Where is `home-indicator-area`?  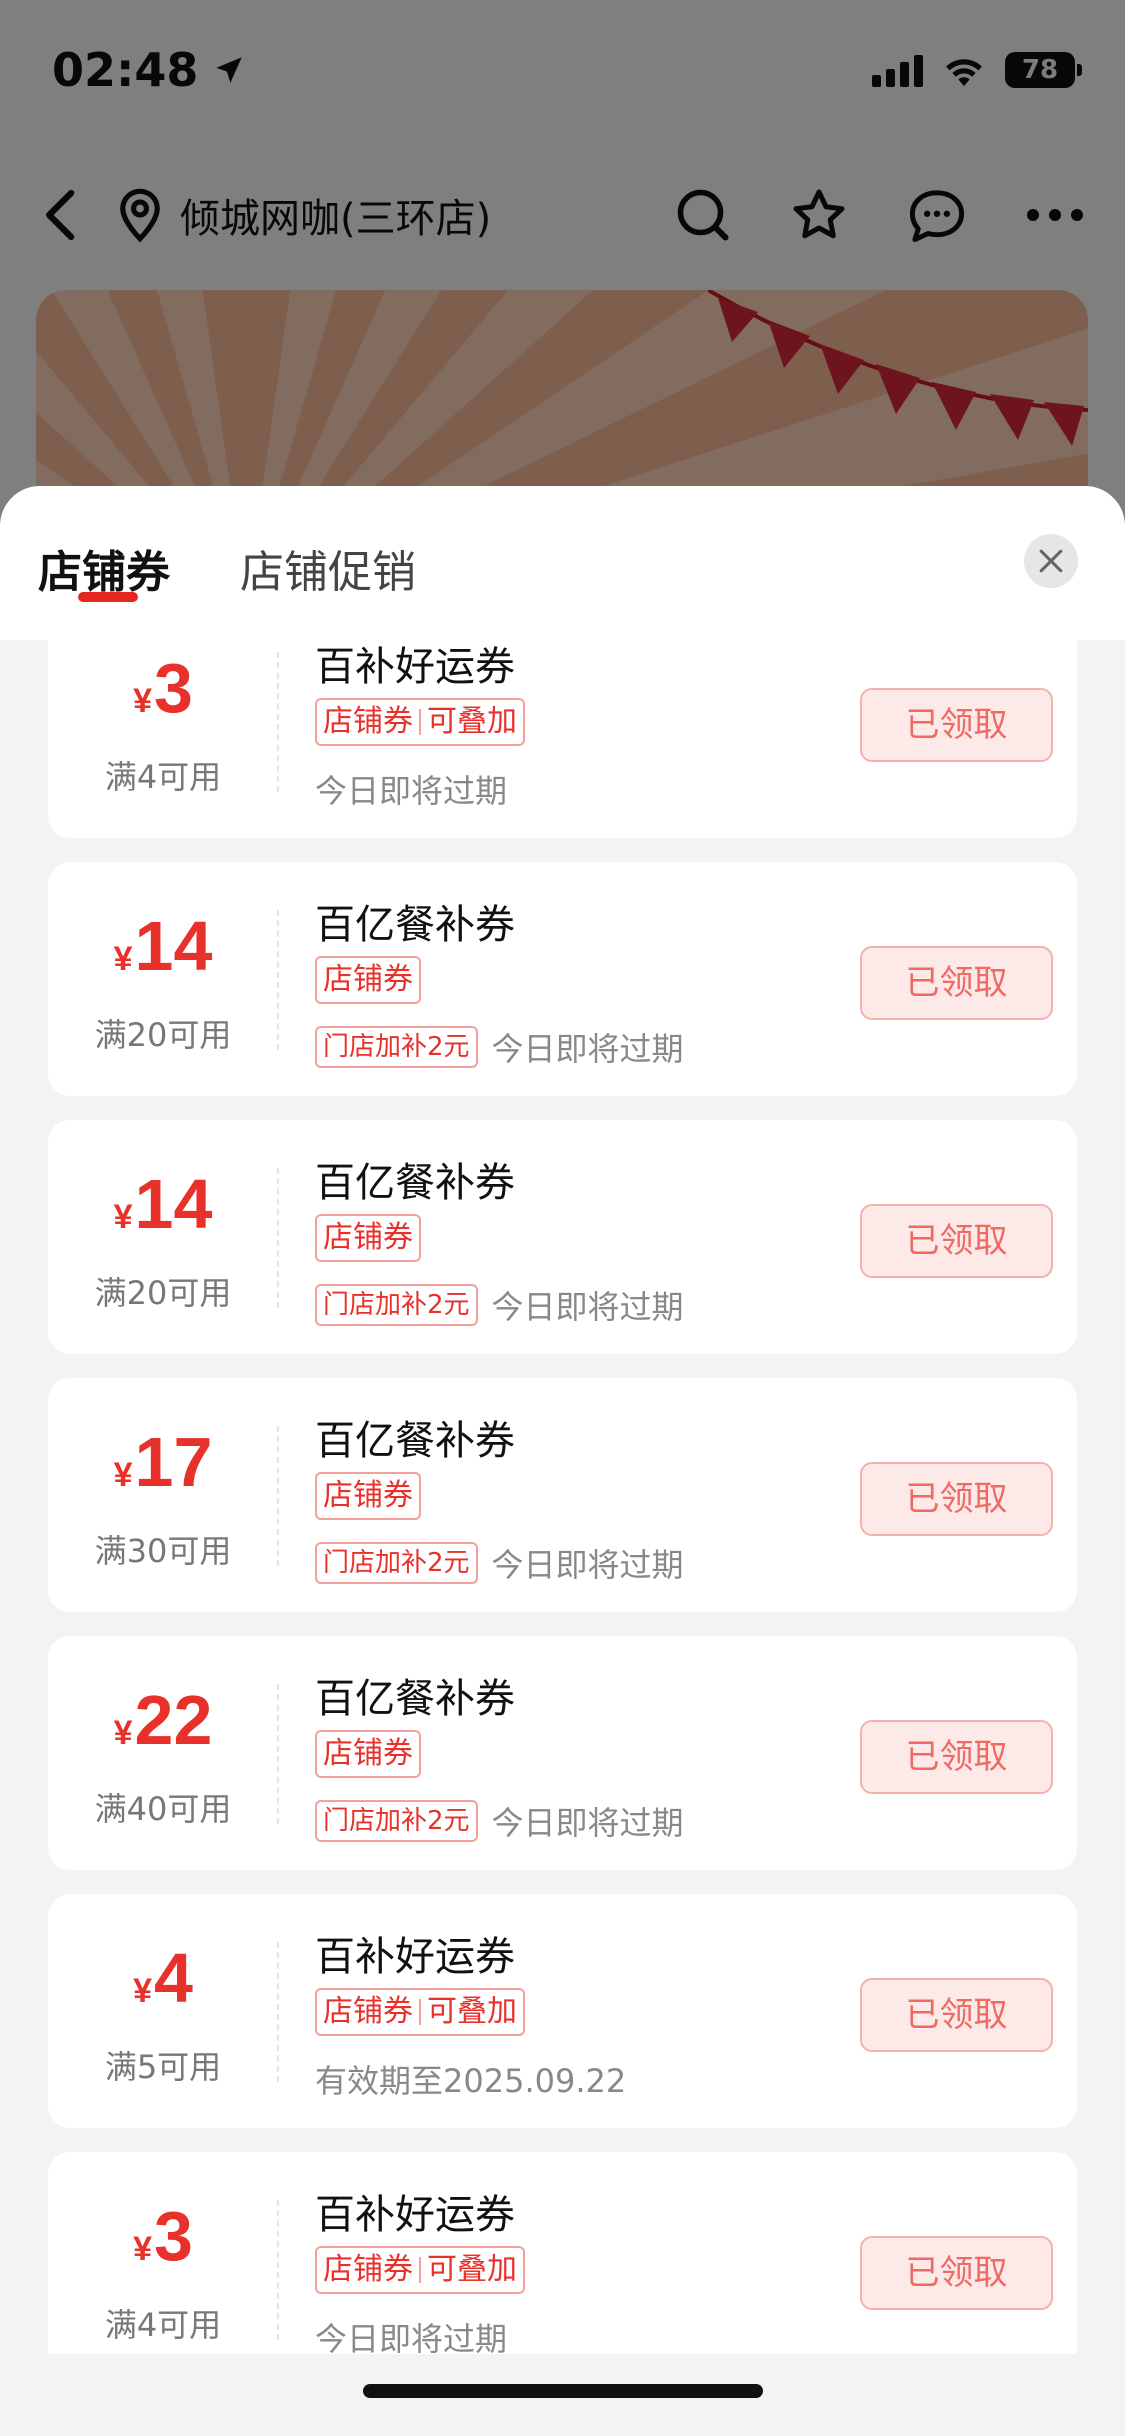
home-indicator-area is located at coordinates (562, 2395).